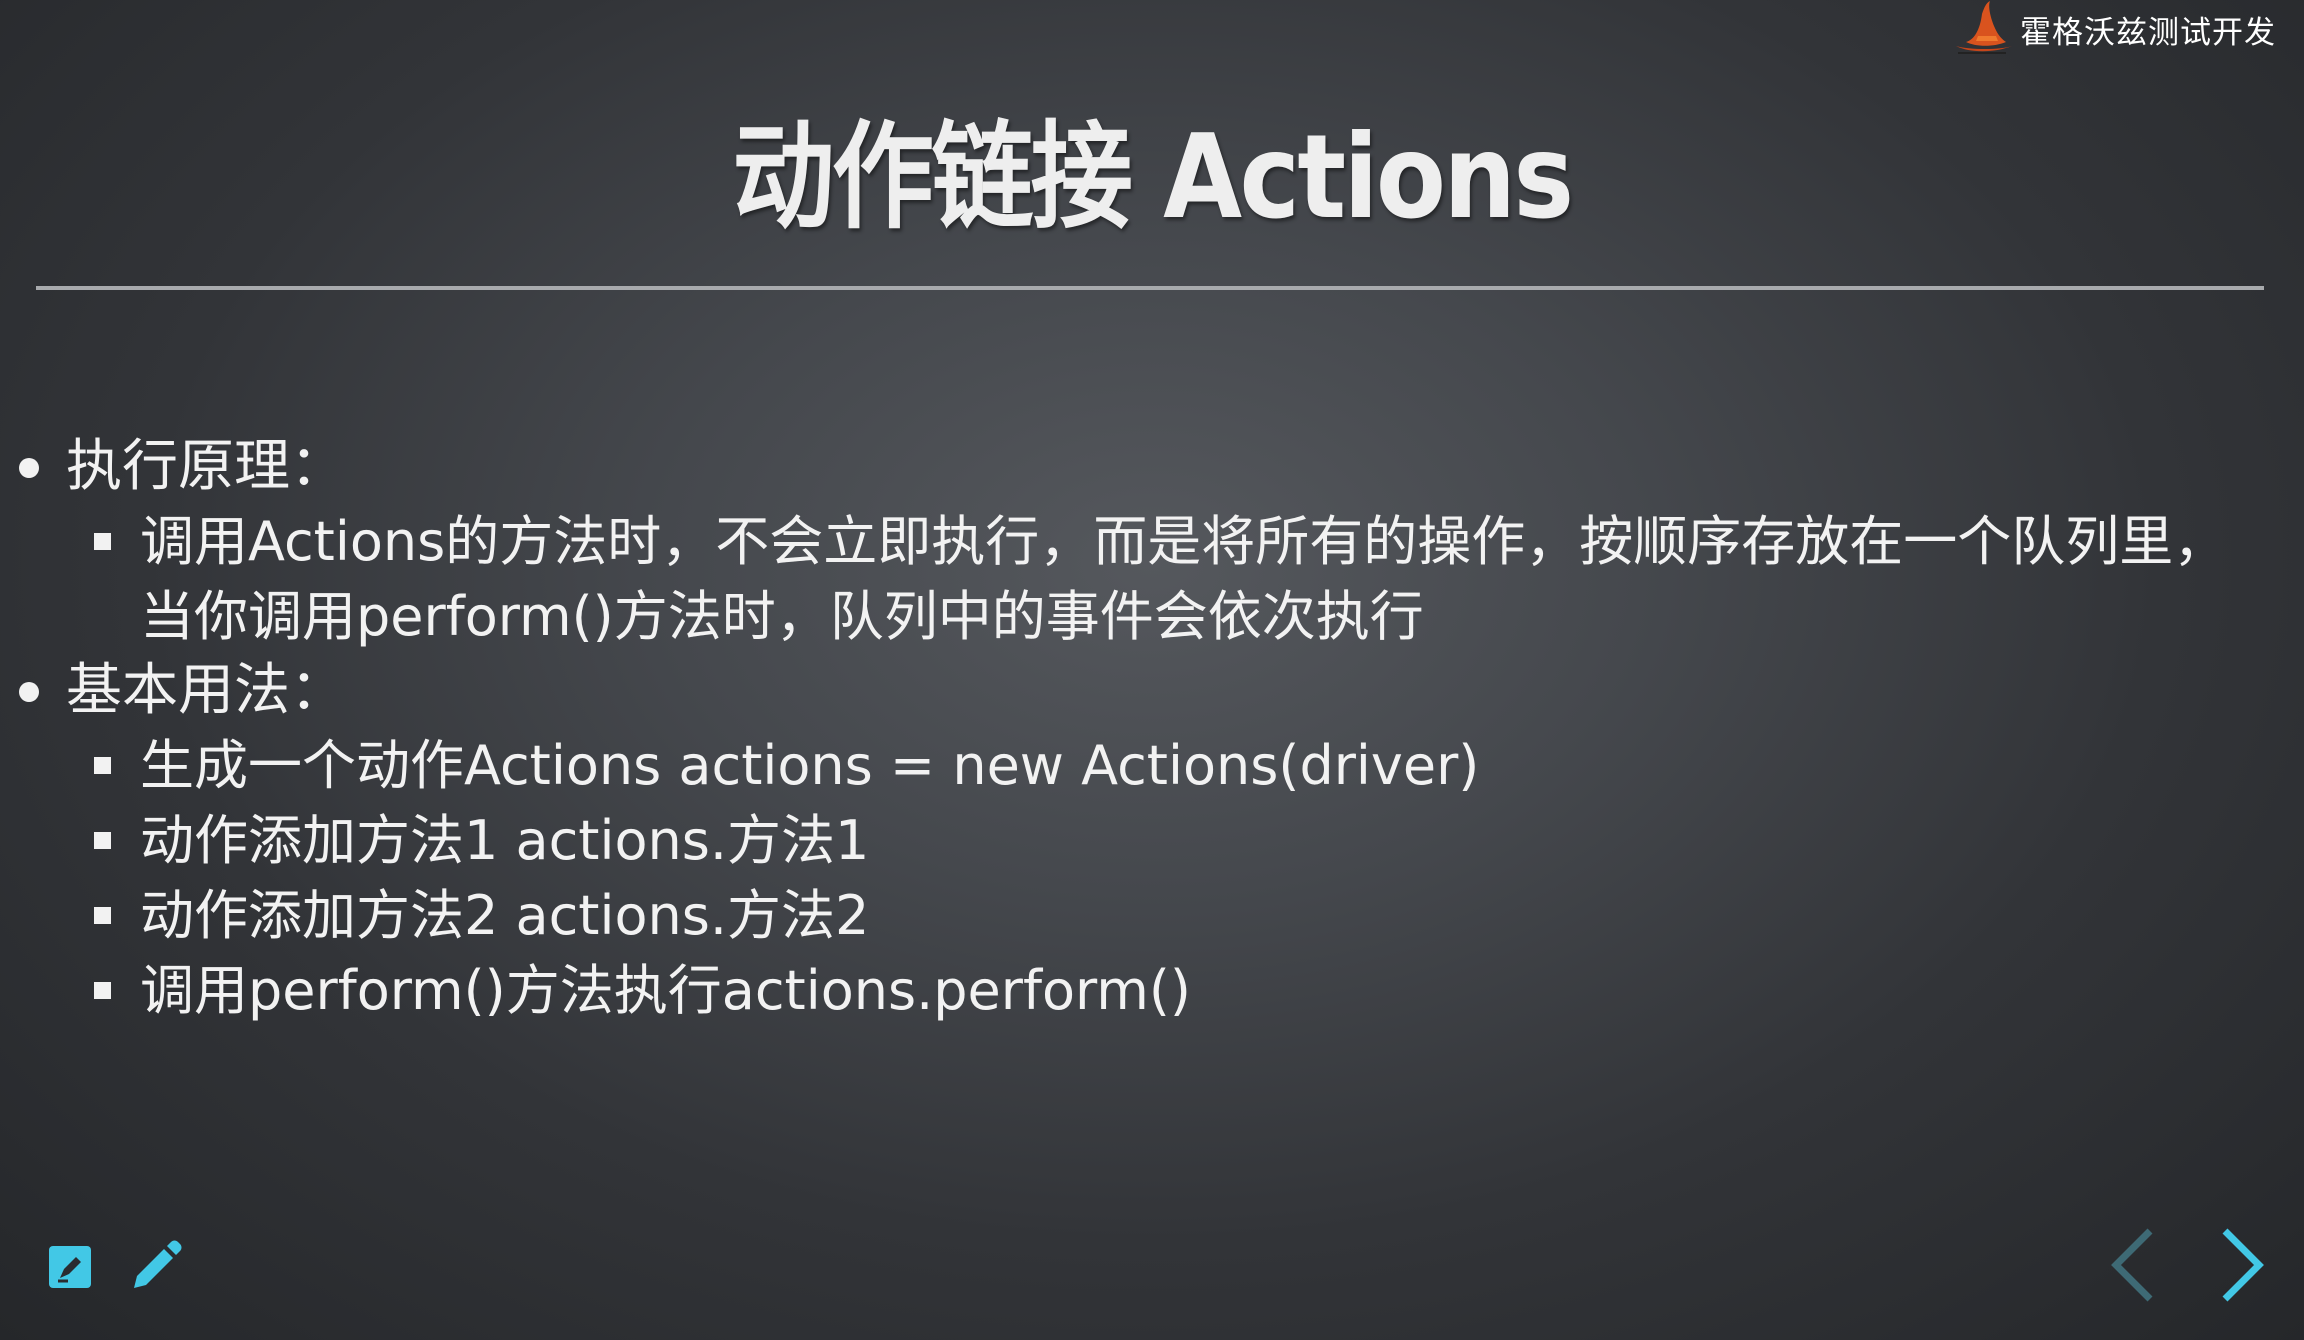 The height and width of the screenshot is (1340, 2304). Describe the element at coordinates (1152, 691) in the screenshot. I see `bullet-usage: 基本用法：` at that location.